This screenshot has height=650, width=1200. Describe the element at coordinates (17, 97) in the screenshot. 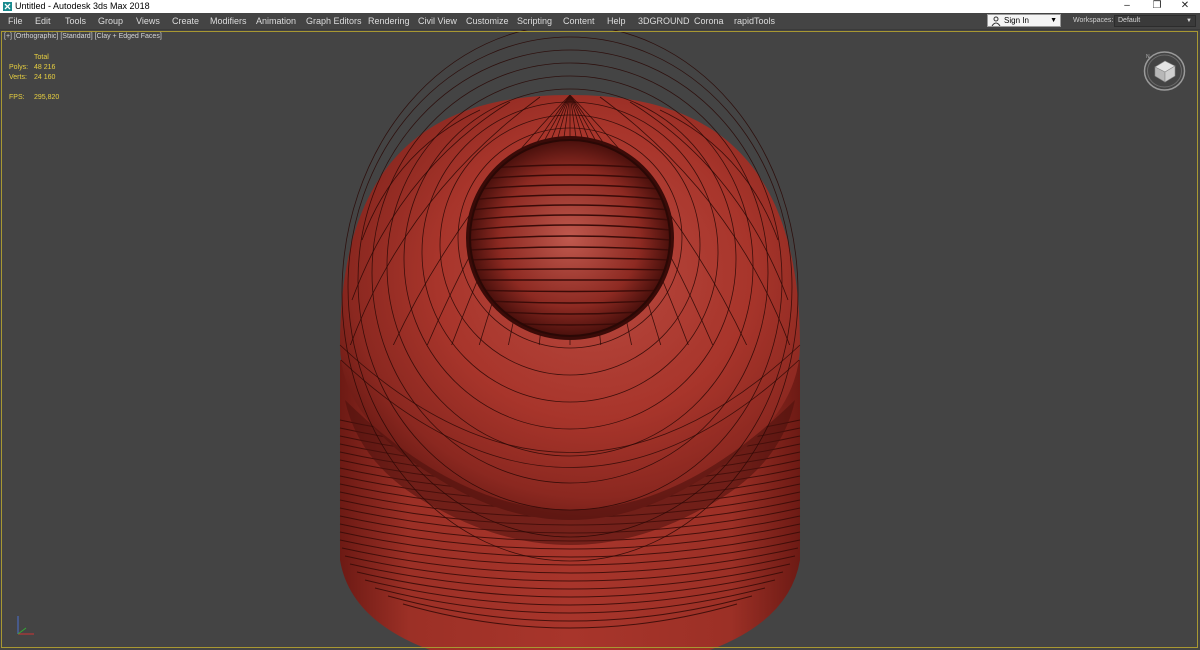

I see `stats-fps-label: FPS:` at that location.